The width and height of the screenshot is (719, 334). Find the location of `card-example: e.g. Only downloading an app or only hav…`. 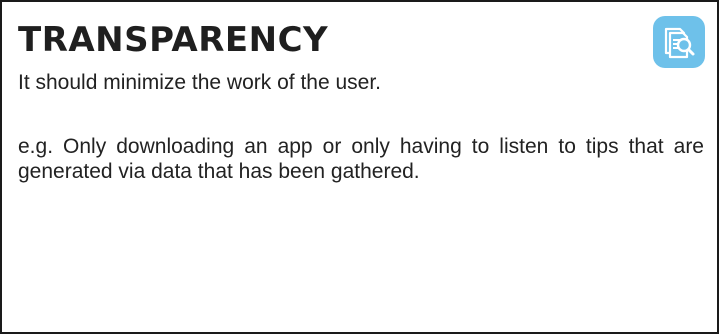

card-example: e.g. Only downloading an app or only hav… is located at coordinates (361, 159).